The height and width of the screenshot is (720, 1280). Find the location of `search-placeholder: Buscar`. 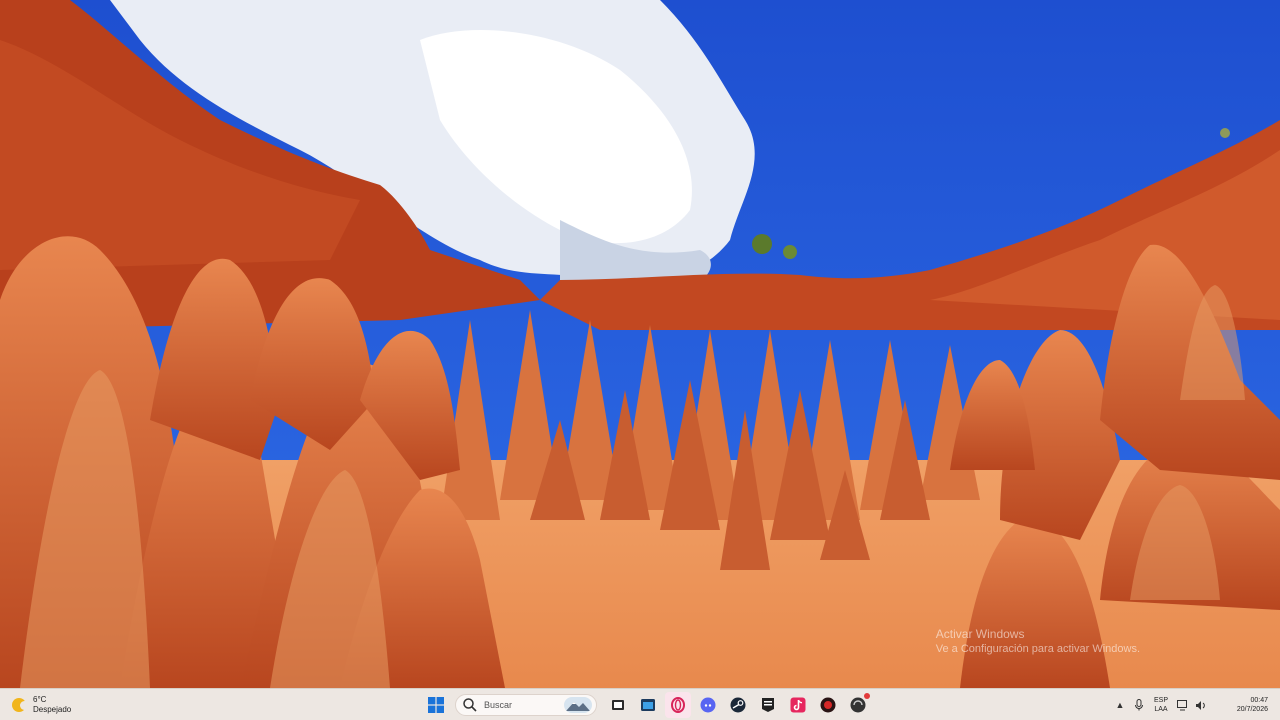

search-placeholder: Buscar is located at coordinates (498, 705).